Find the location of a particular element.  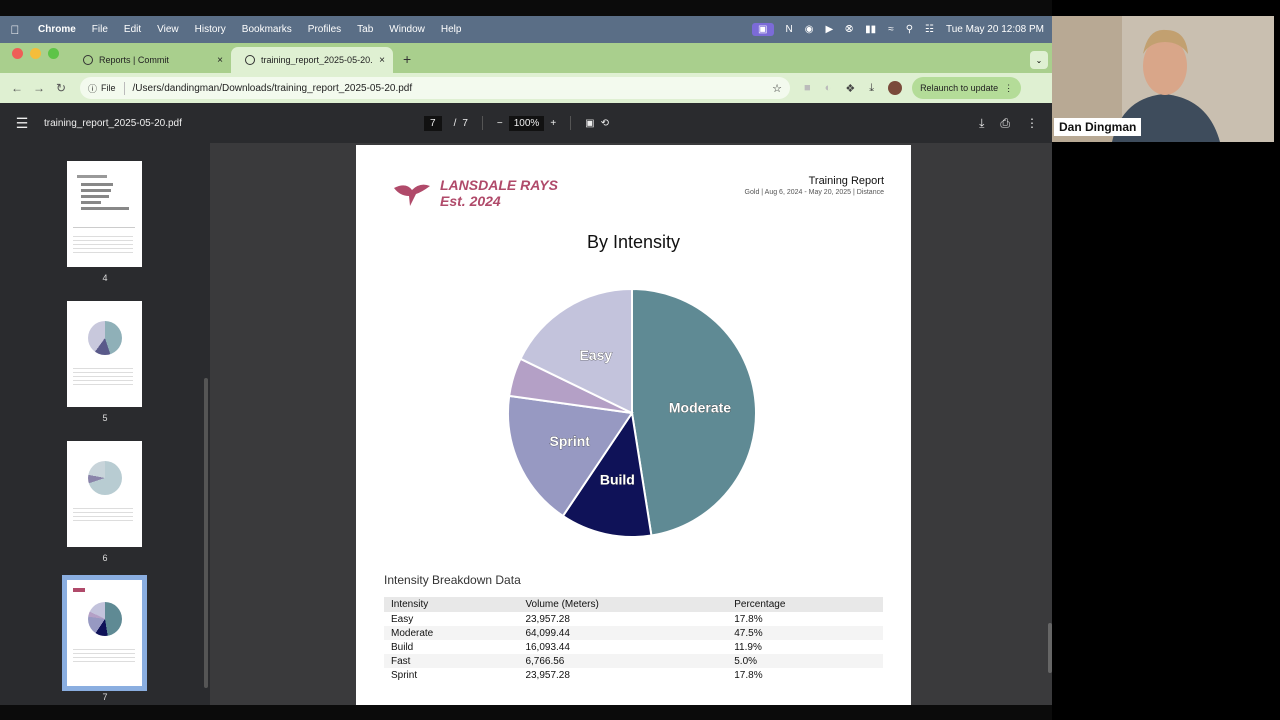

pdf-filename: training_report_2025-05-20.pdf is located at coordinates (113, 123).